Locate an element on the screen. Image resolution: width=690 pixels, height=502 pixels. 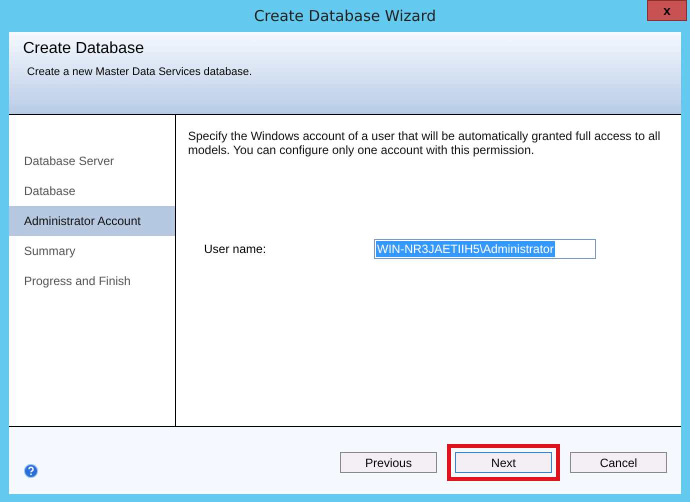
wizard-button: Next is located at coordinates (503, 462).